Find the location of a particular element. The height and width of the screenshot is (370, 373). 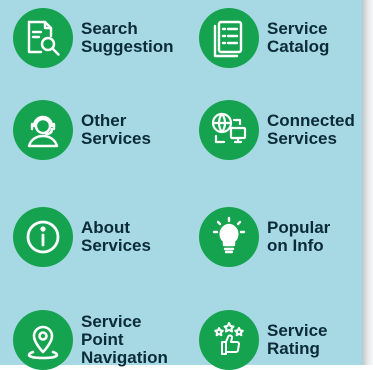

menu-item-about-services: About Services is located at coordinates (82, 237).